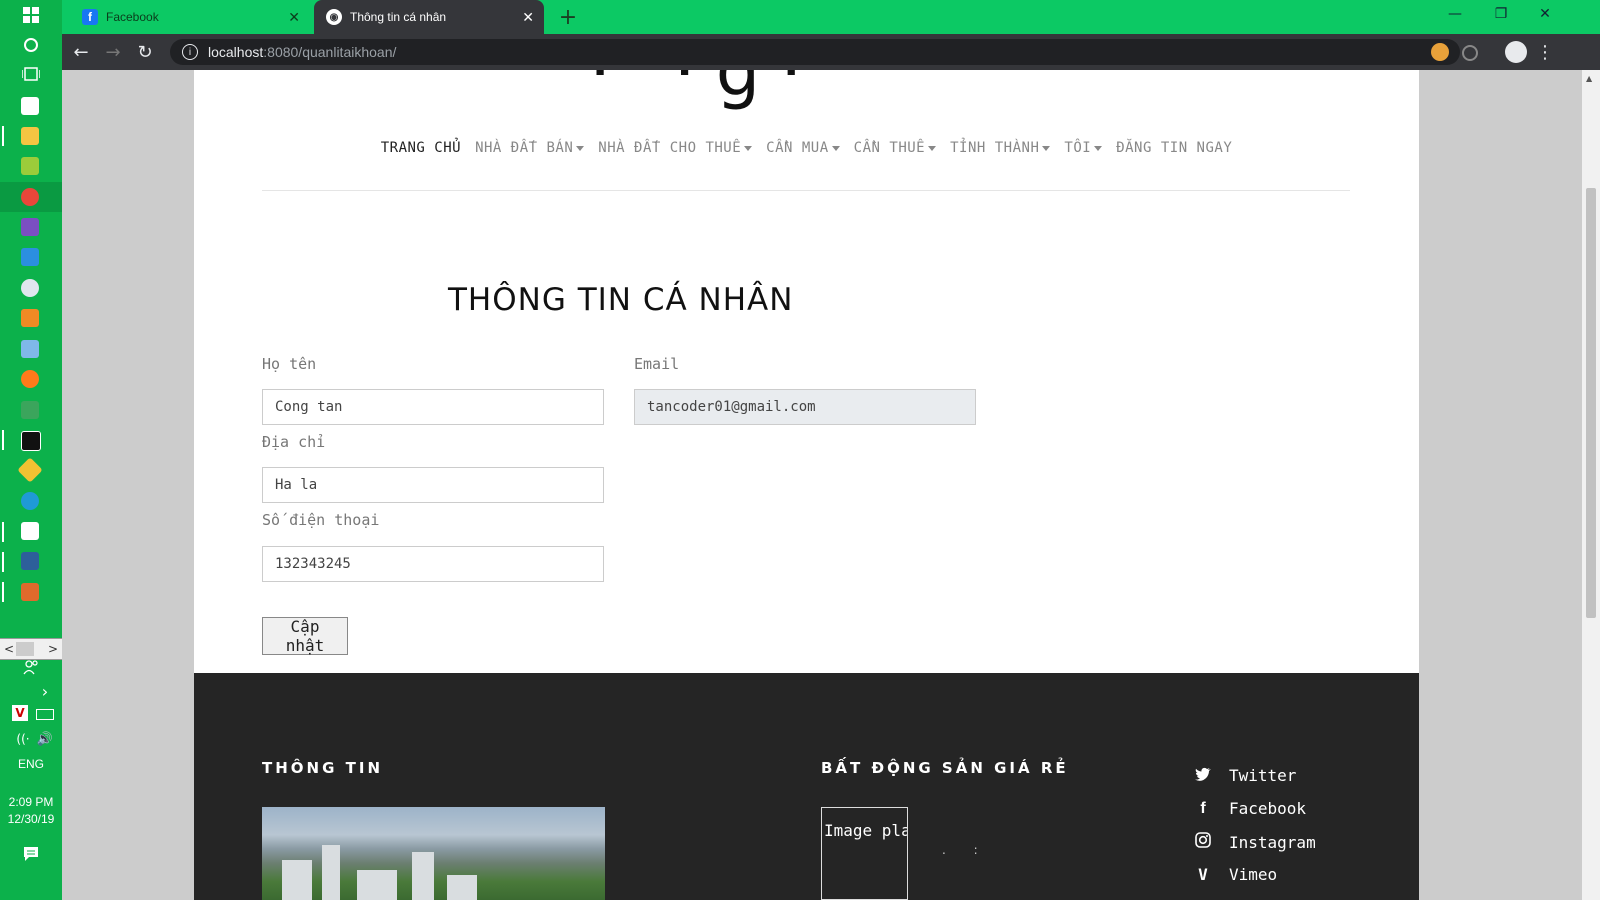 The image size is (1600, 900). I want to click on extension-icon, so click(1440, 52).